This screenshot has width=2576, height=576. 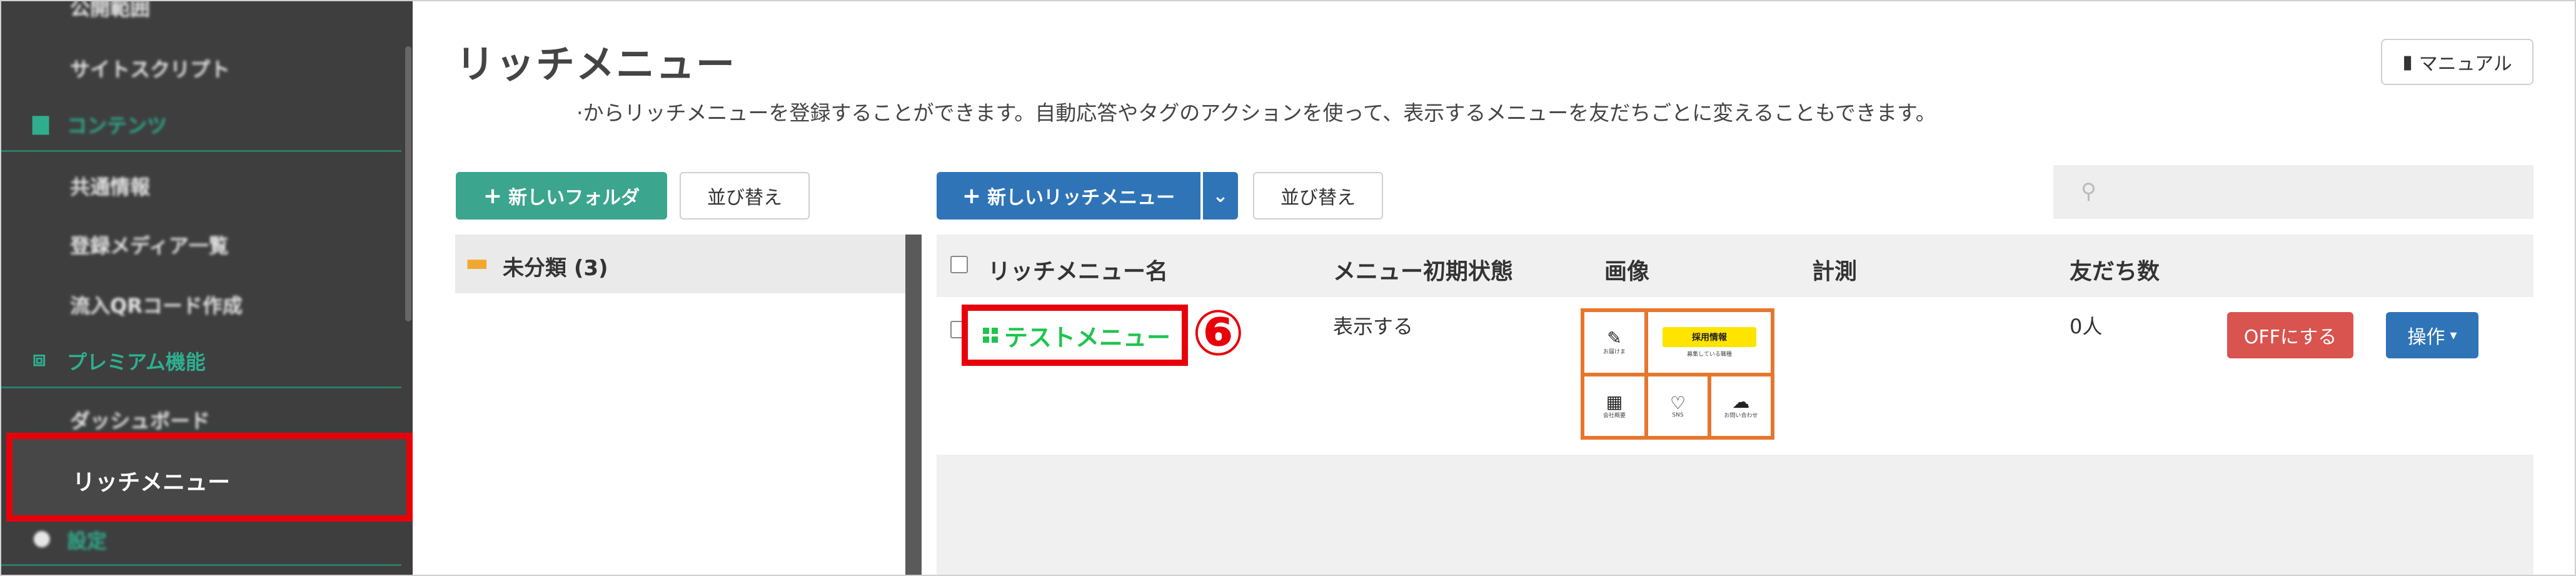 I want to click on sidebar-item-richmenu: リッチメニュー, so click(x=209, y=477).